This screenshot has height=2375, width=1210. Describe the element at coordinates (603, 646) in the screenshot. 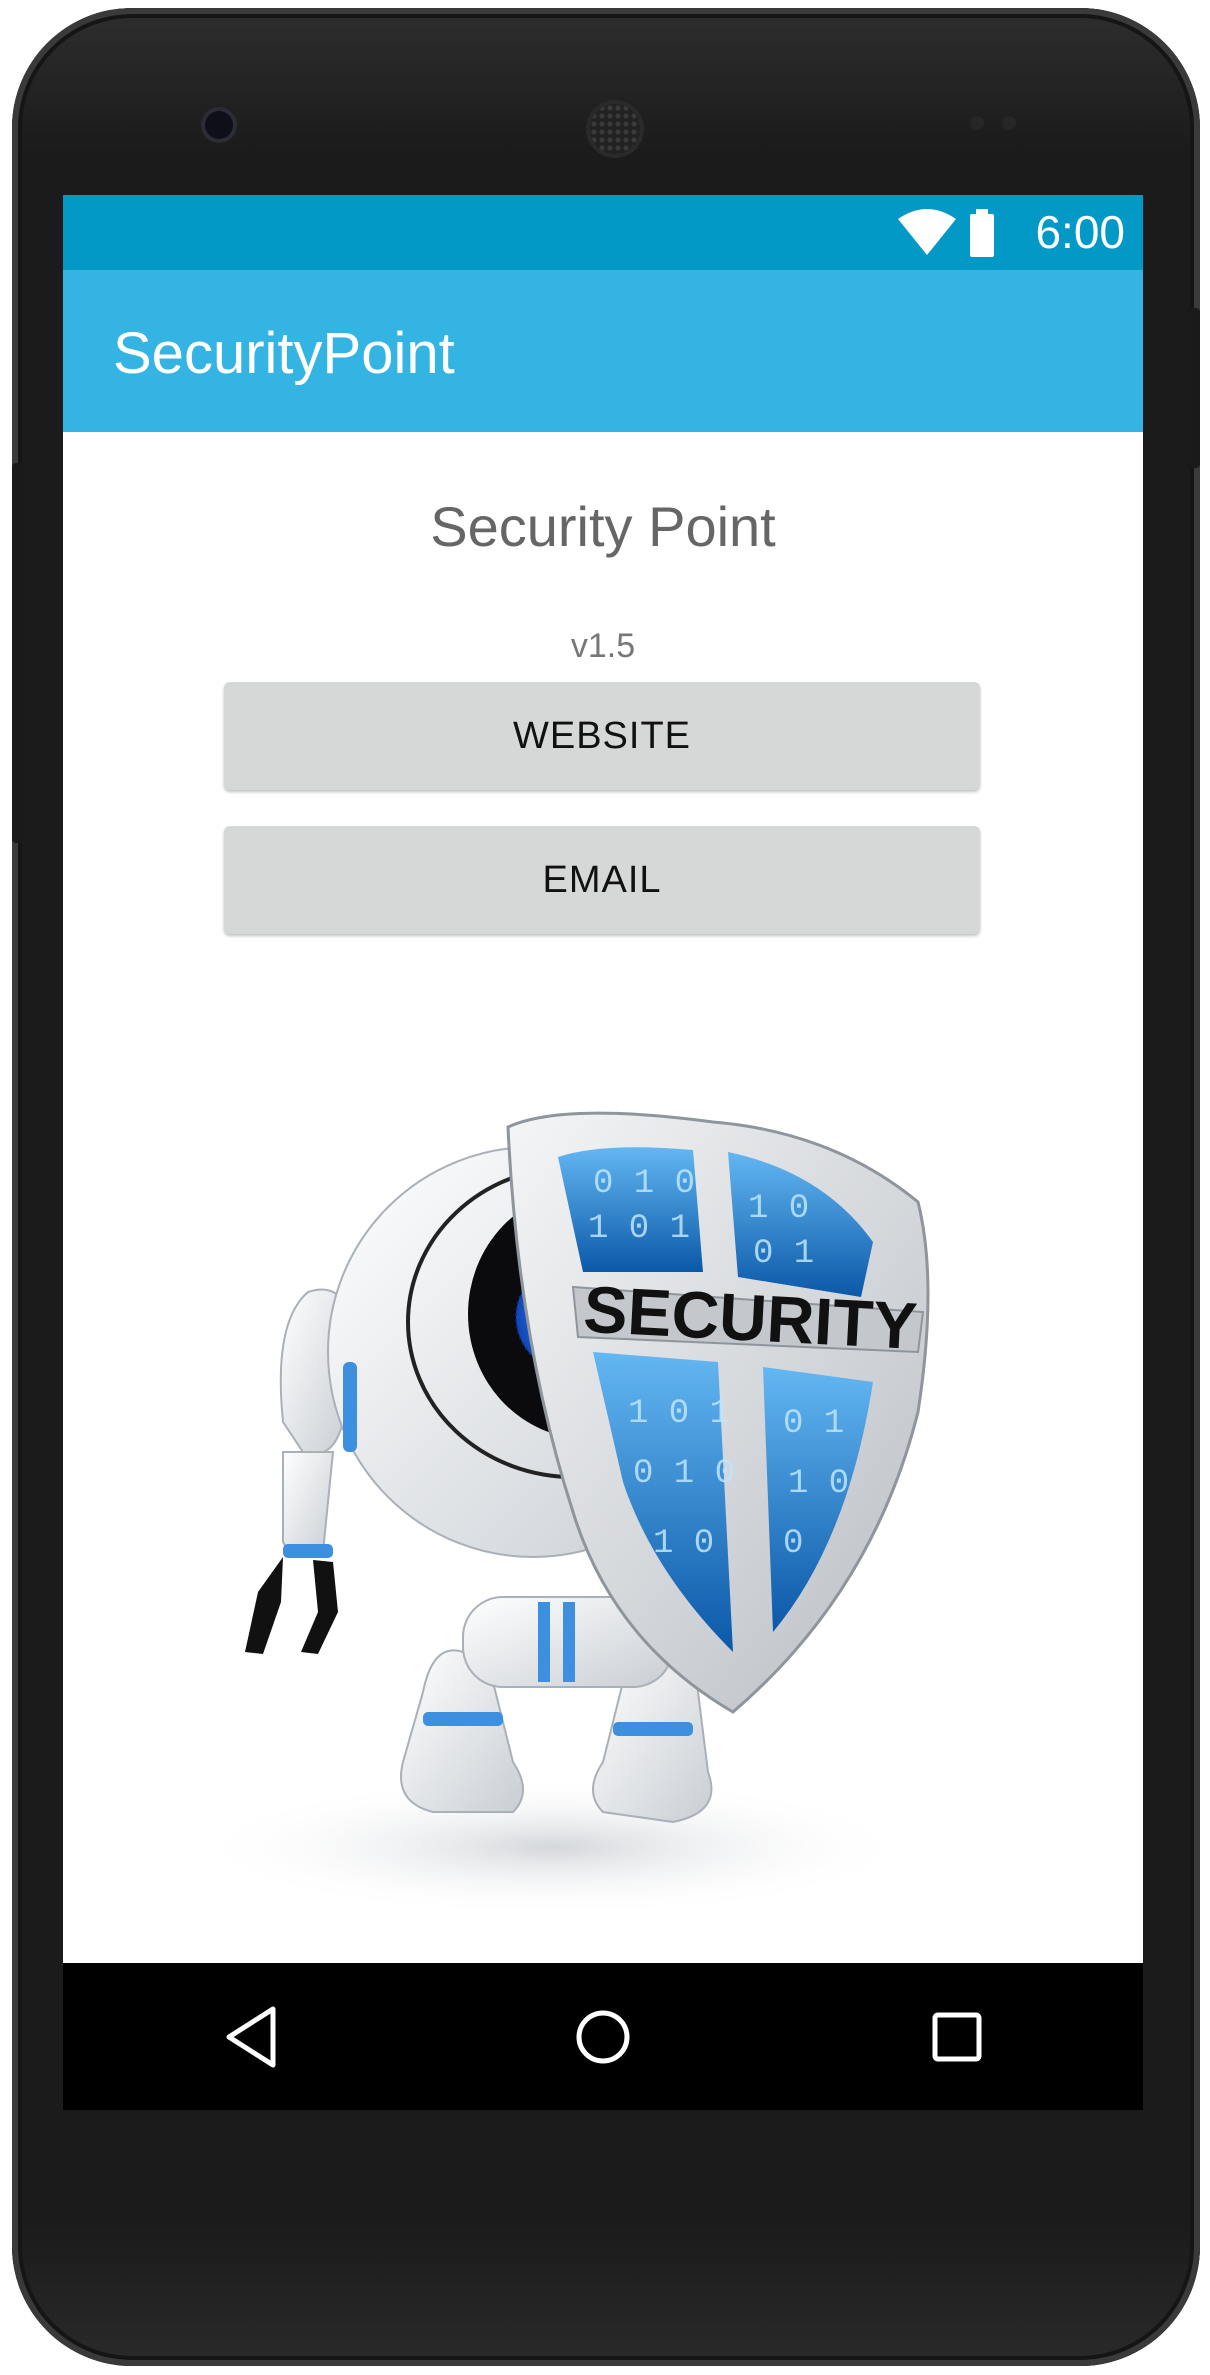

I see `version-label: v1.5` at that location.